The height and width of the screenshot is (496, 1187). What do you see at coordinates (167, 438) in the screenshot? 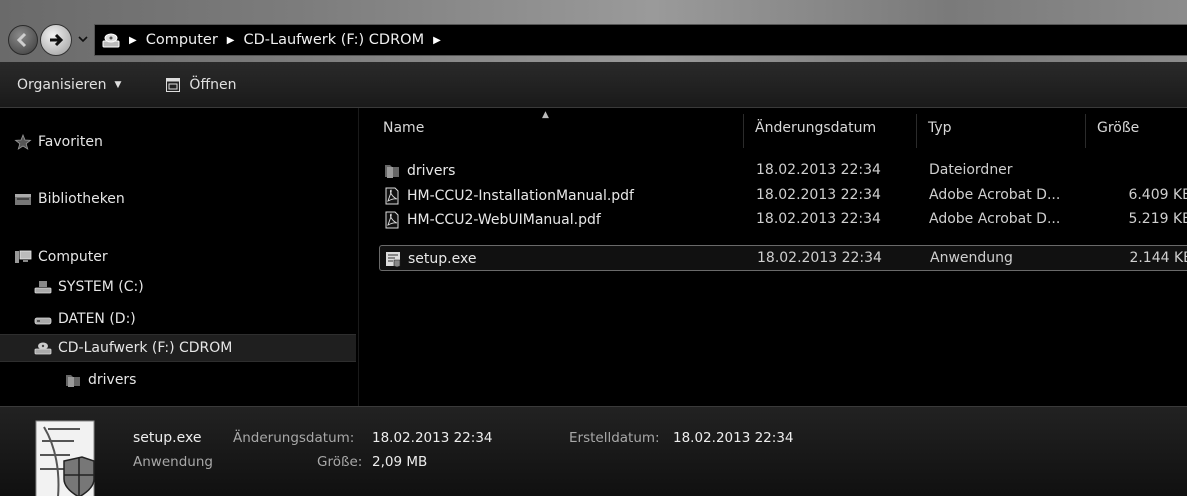
I see `details-filename: setup.exe` at bounding box center [167, 438].